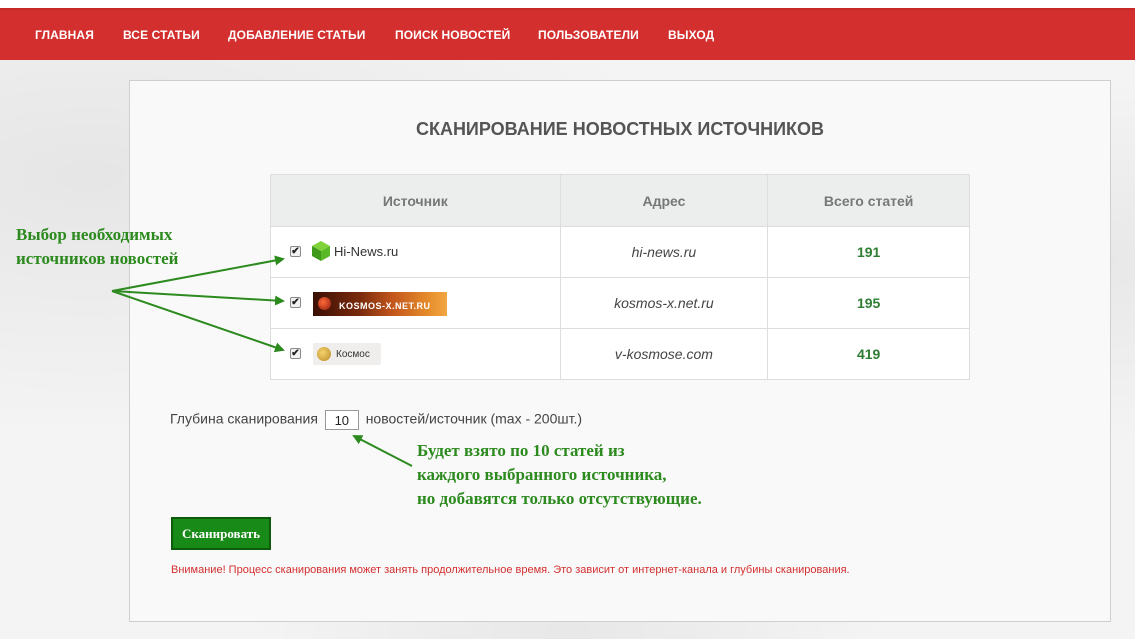  What do you see at coordinates (382, 451) in the screenshot?
I see `arrow-to-depth` at bounding box center [382, 451].